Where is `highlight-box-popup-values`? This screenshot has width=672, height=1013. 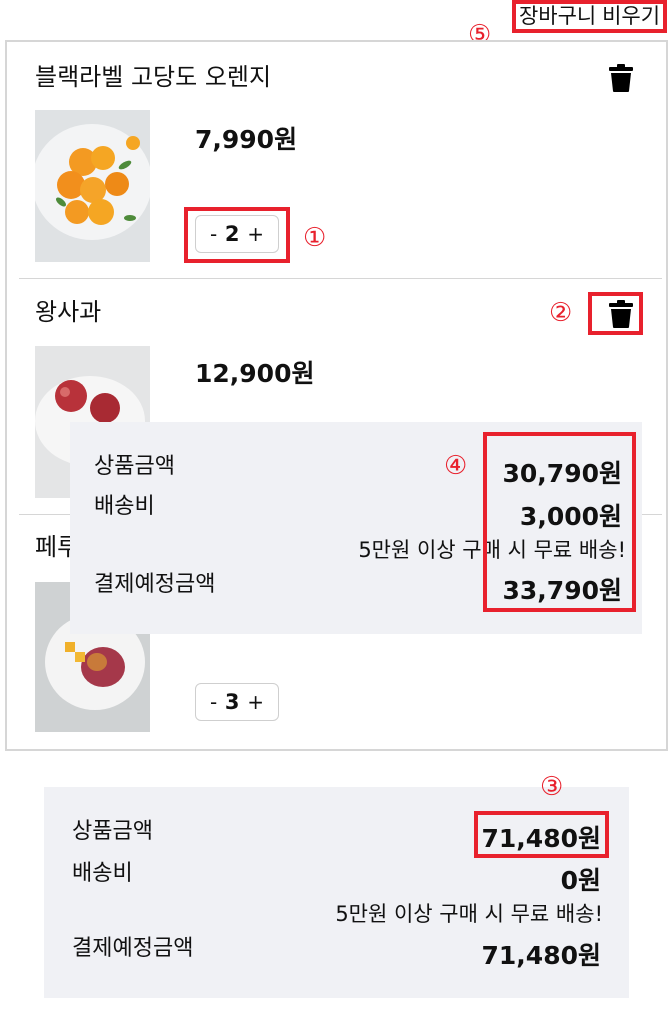 highlight-box-popup-values is located at coordinates (559, 522).